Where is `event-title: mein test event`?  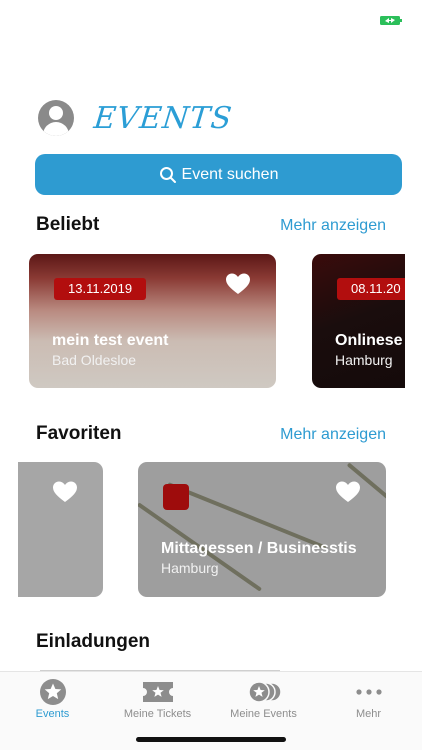 event-title: mein test event is located at coordinates (110, 340).